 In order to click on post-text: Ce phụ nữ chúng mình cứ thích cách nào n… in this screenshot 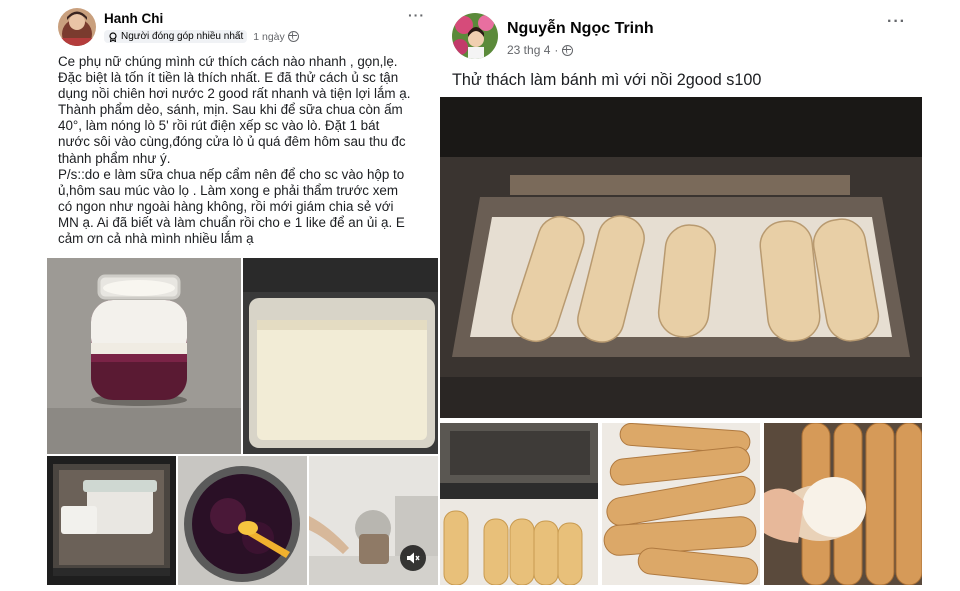, I will do `click(234, 150)`.